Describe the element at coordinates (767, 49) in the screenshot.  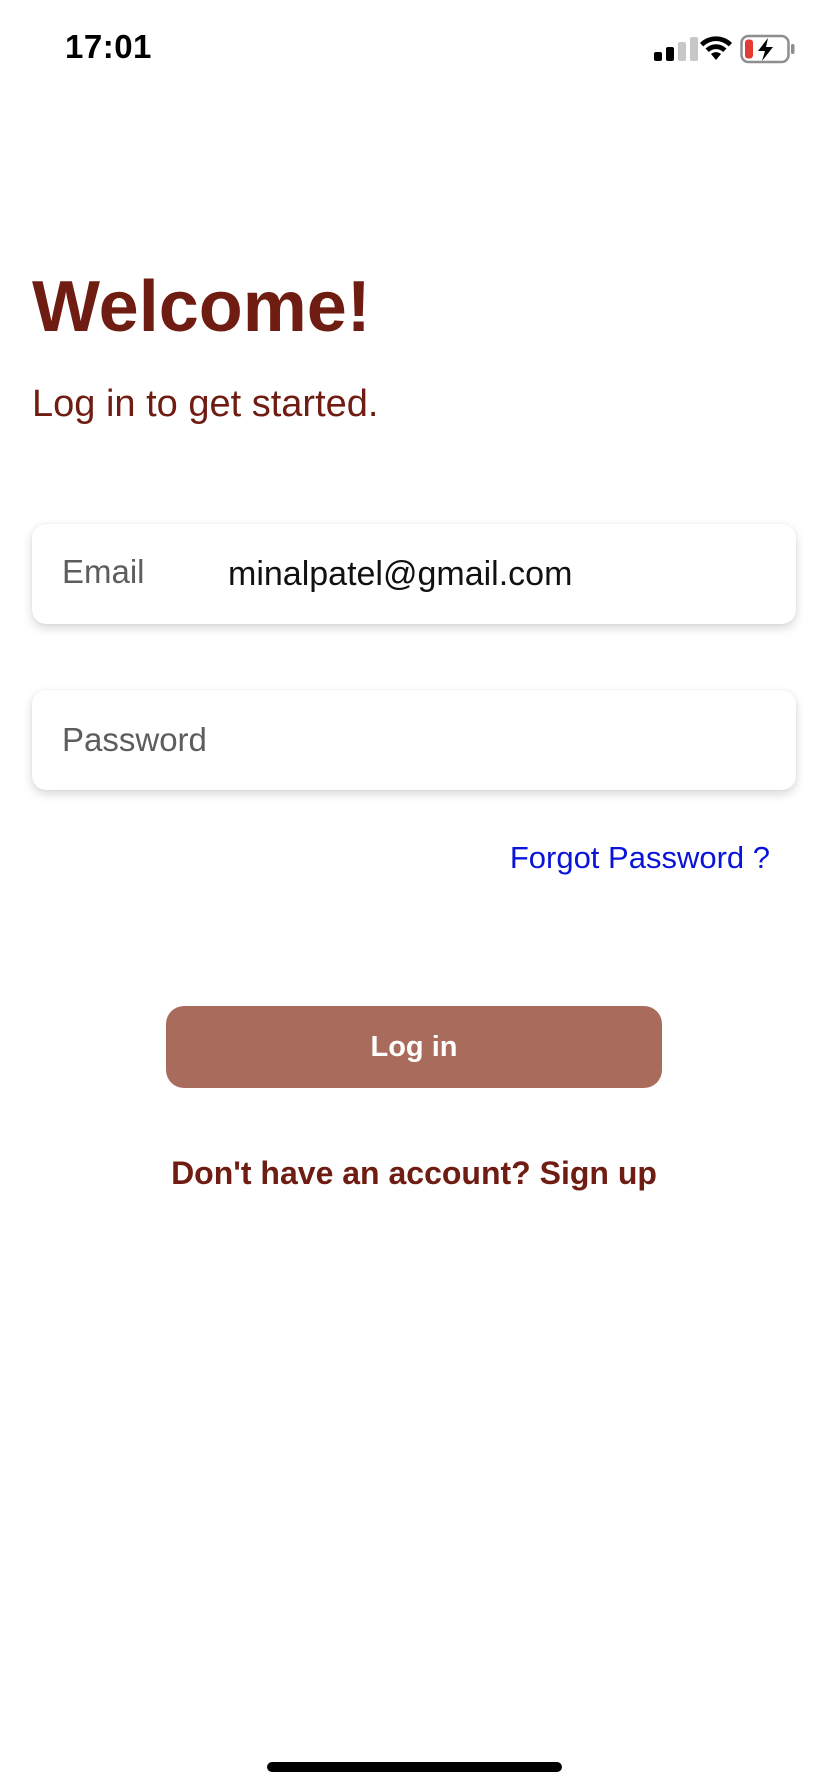
I see `battery-charging-icon` at that location.